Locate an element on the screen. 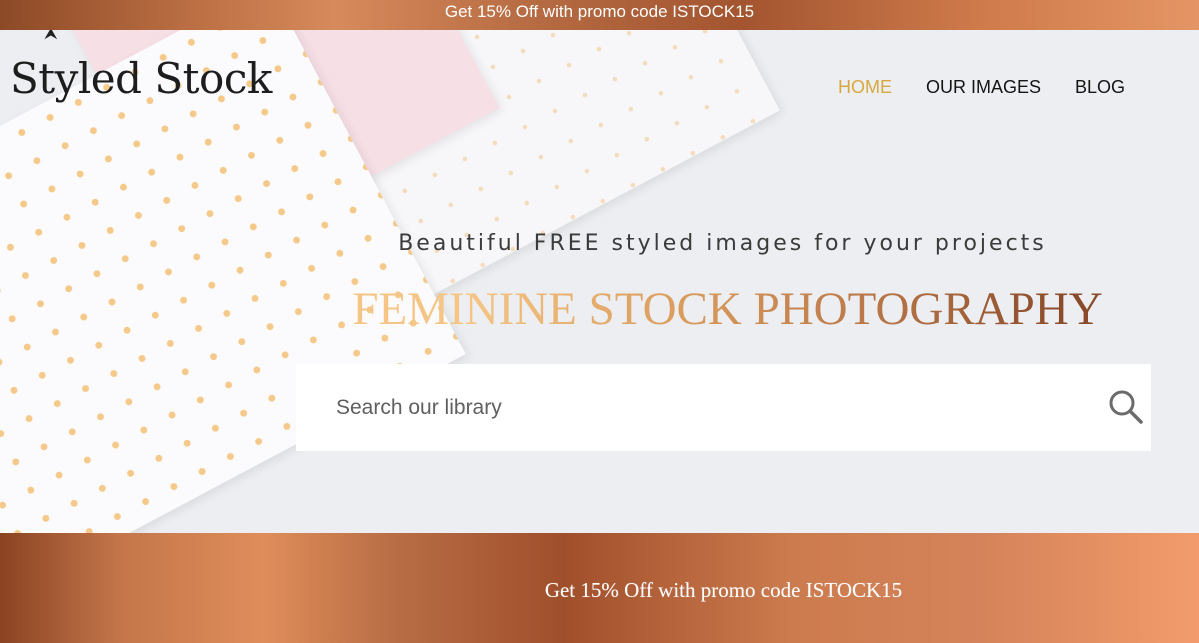 Image resolution: width=1199 pixels, height=643 pixels. nav-item-our-images: OUR IMAGES is located at coordinates (983, 87).